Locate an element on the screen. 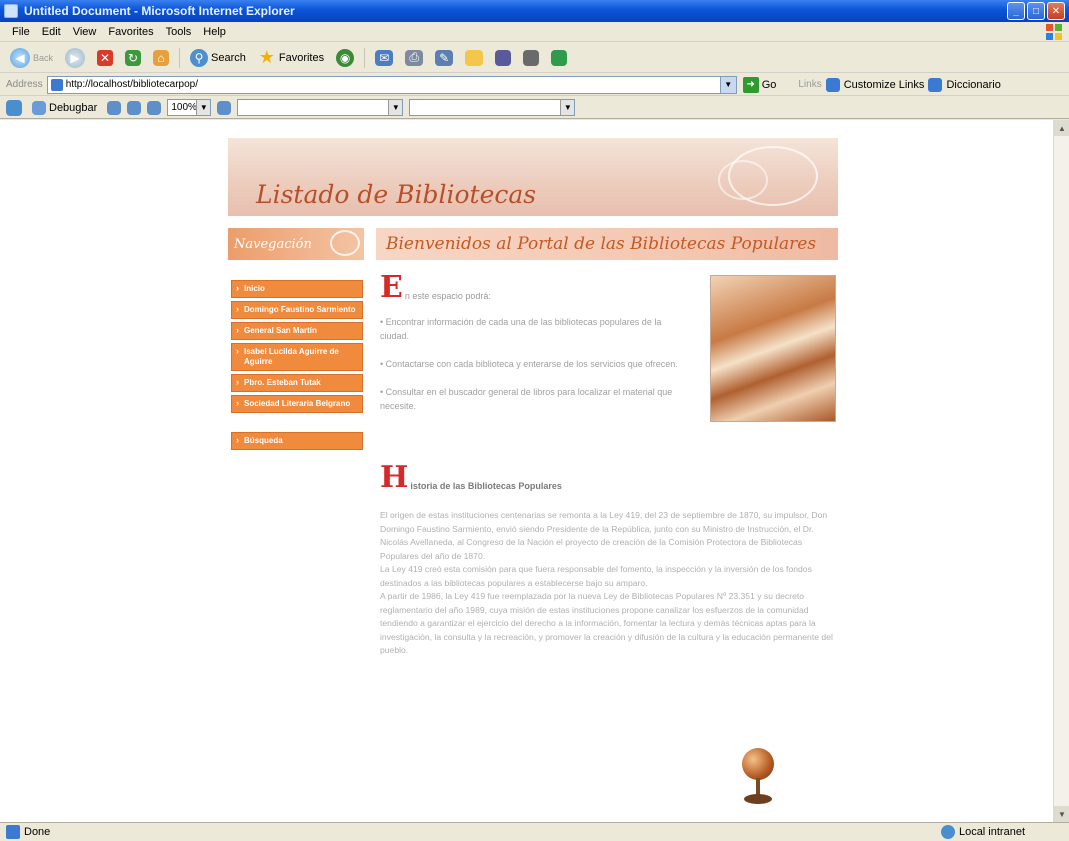 Image resolution: width=1069 pixels, height=841 pixels. messenger-icon is located at coordinates (559, 57).